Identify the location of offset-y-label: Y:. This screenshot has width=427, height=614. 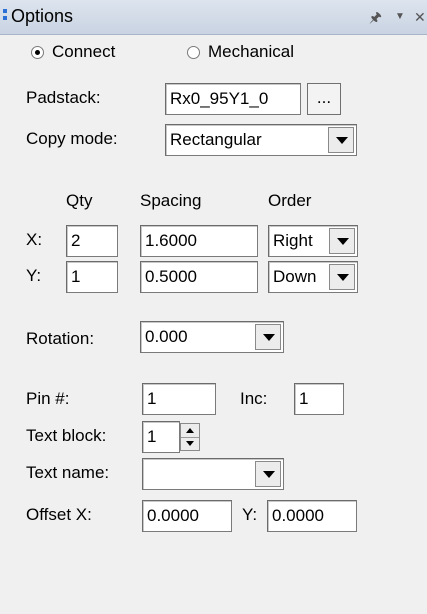
(250, 514).